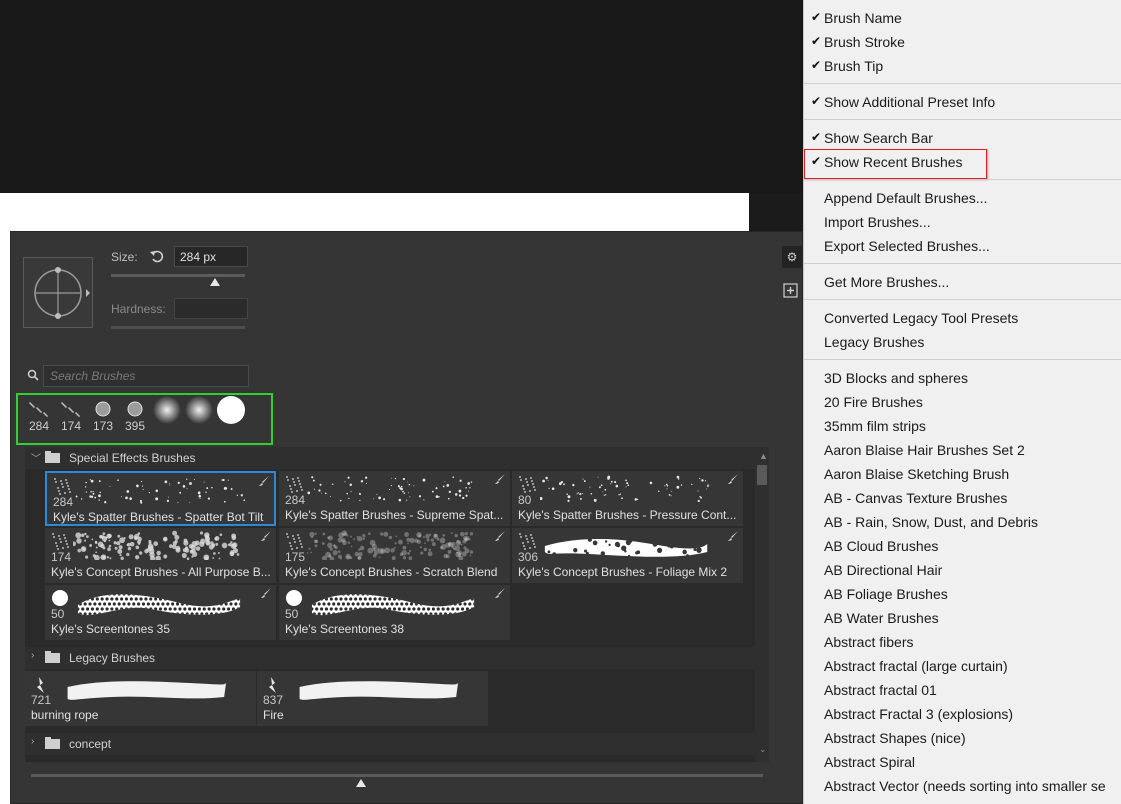 The image size is (1121, 804). I want to click on menu-item: Abstract Spiral, so click(869, 762).